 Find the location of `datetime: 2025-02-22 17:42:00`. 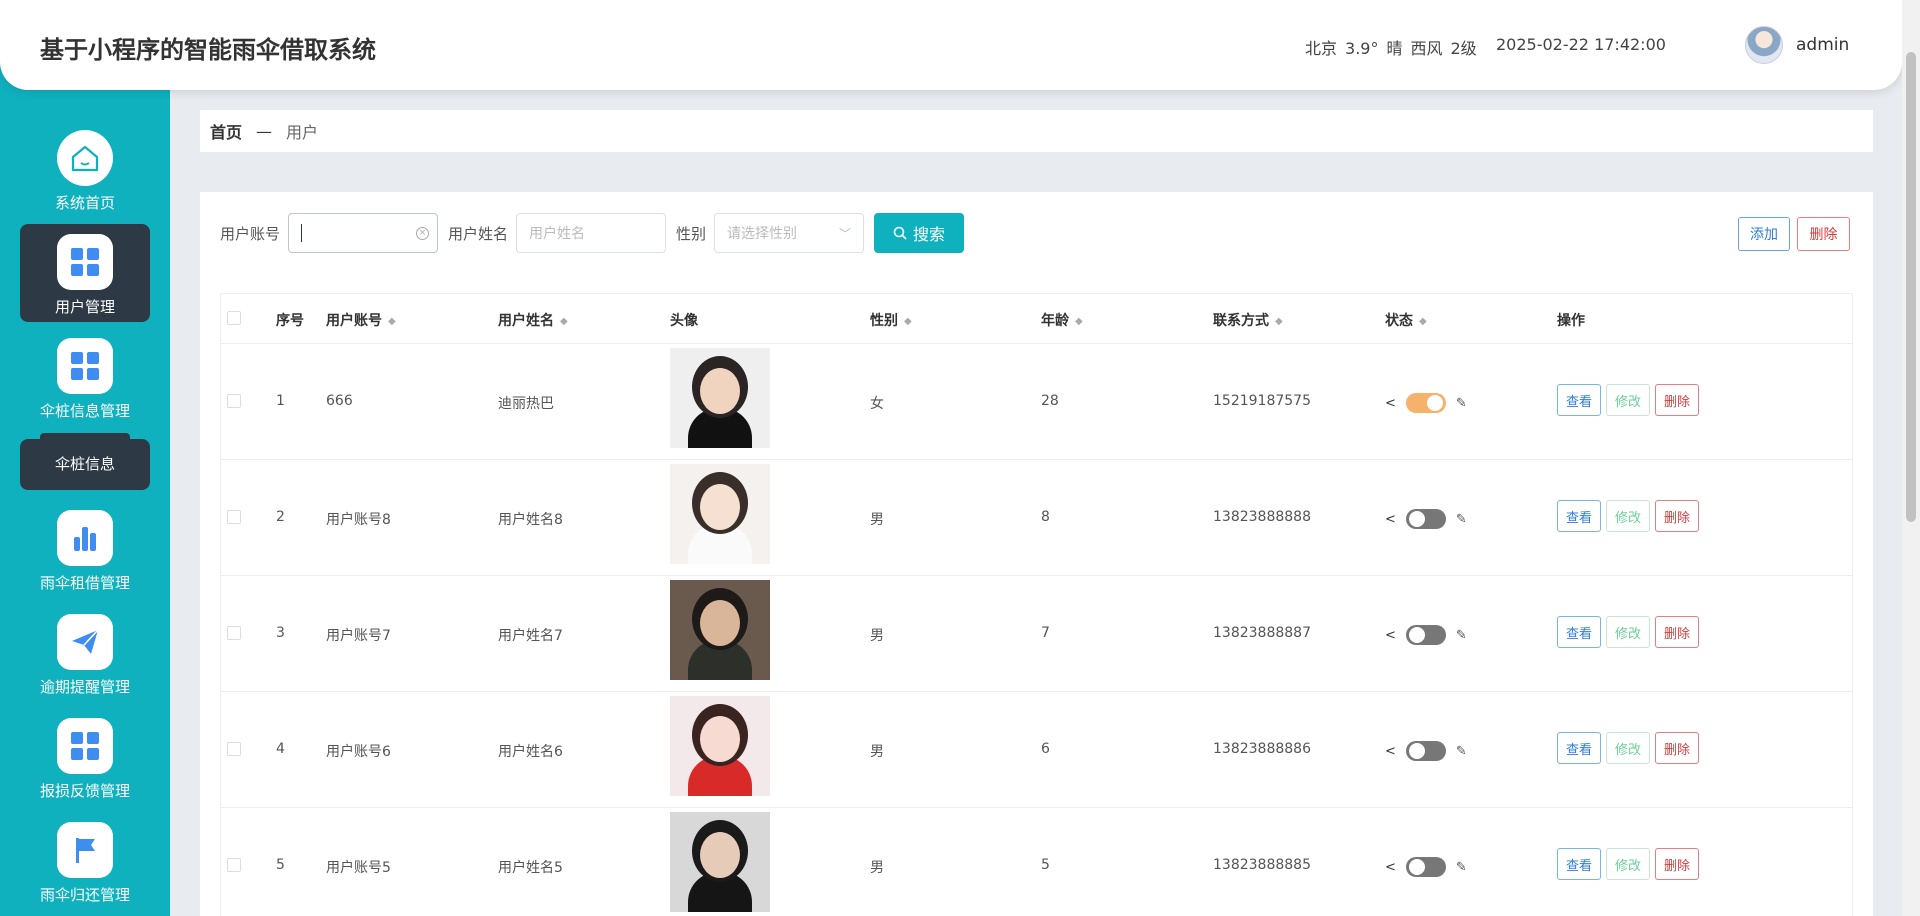

datetime: 2025-02-22 17:42:00 is located at coordinates (1581, 44).